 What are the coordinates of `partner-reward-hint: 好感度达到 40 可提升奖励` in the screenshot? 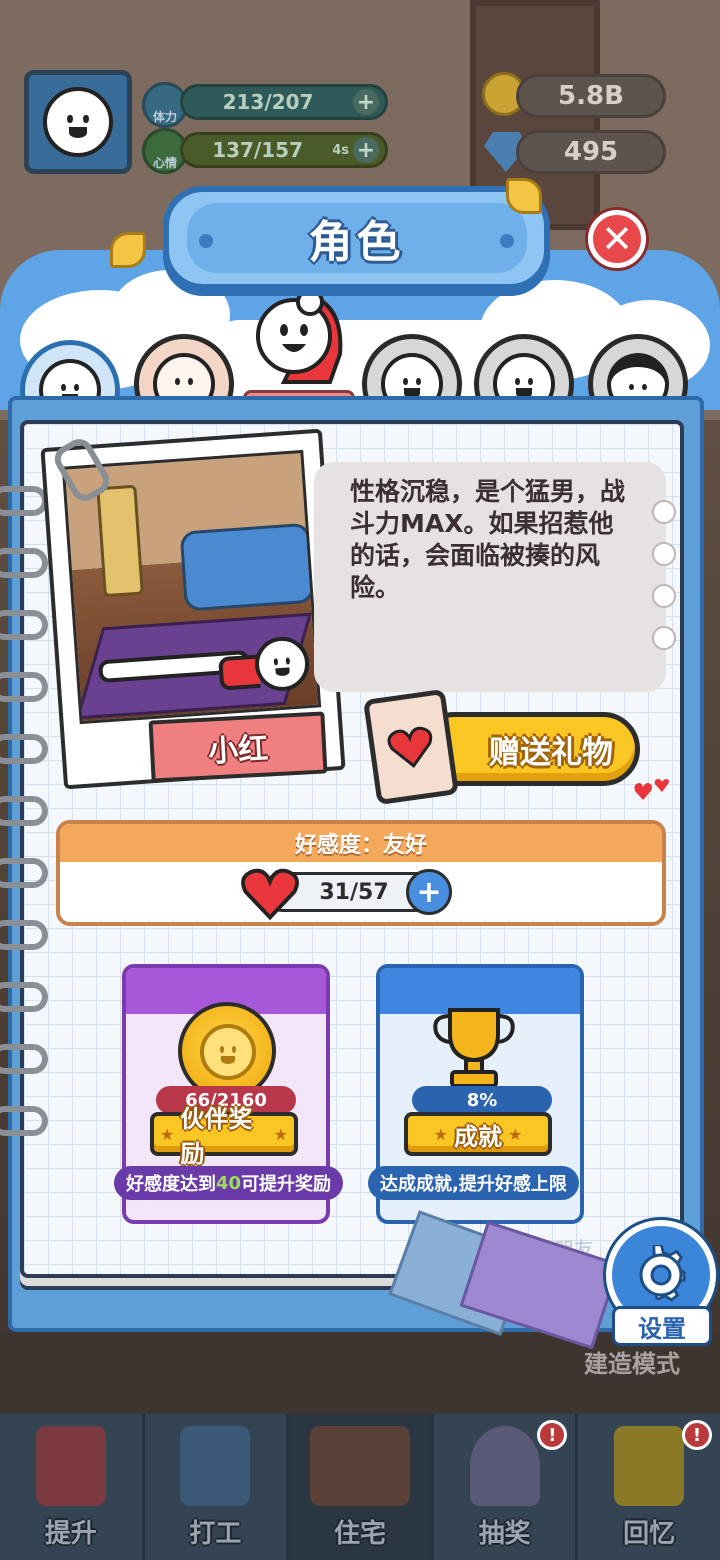 It's located at (229, 1183).